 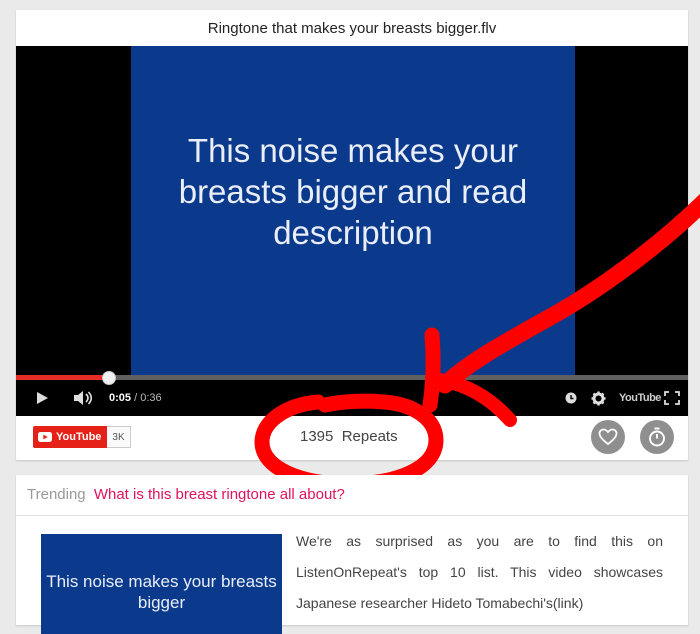 What do you see at coordinates (79, 437) in the screenshot?
I see `youtube-button-label: YouTube` at bounding box center [79, 437].